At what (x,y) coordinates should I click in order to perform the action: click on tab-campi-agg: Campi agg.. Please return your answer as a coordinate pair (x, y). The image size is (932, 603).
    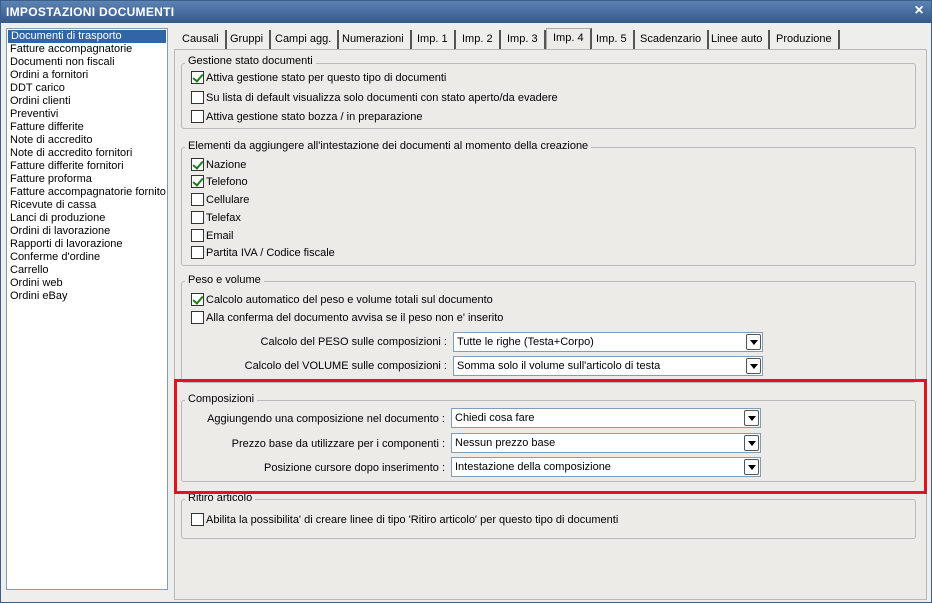
    Looking at the image, I should click on (304, 39).